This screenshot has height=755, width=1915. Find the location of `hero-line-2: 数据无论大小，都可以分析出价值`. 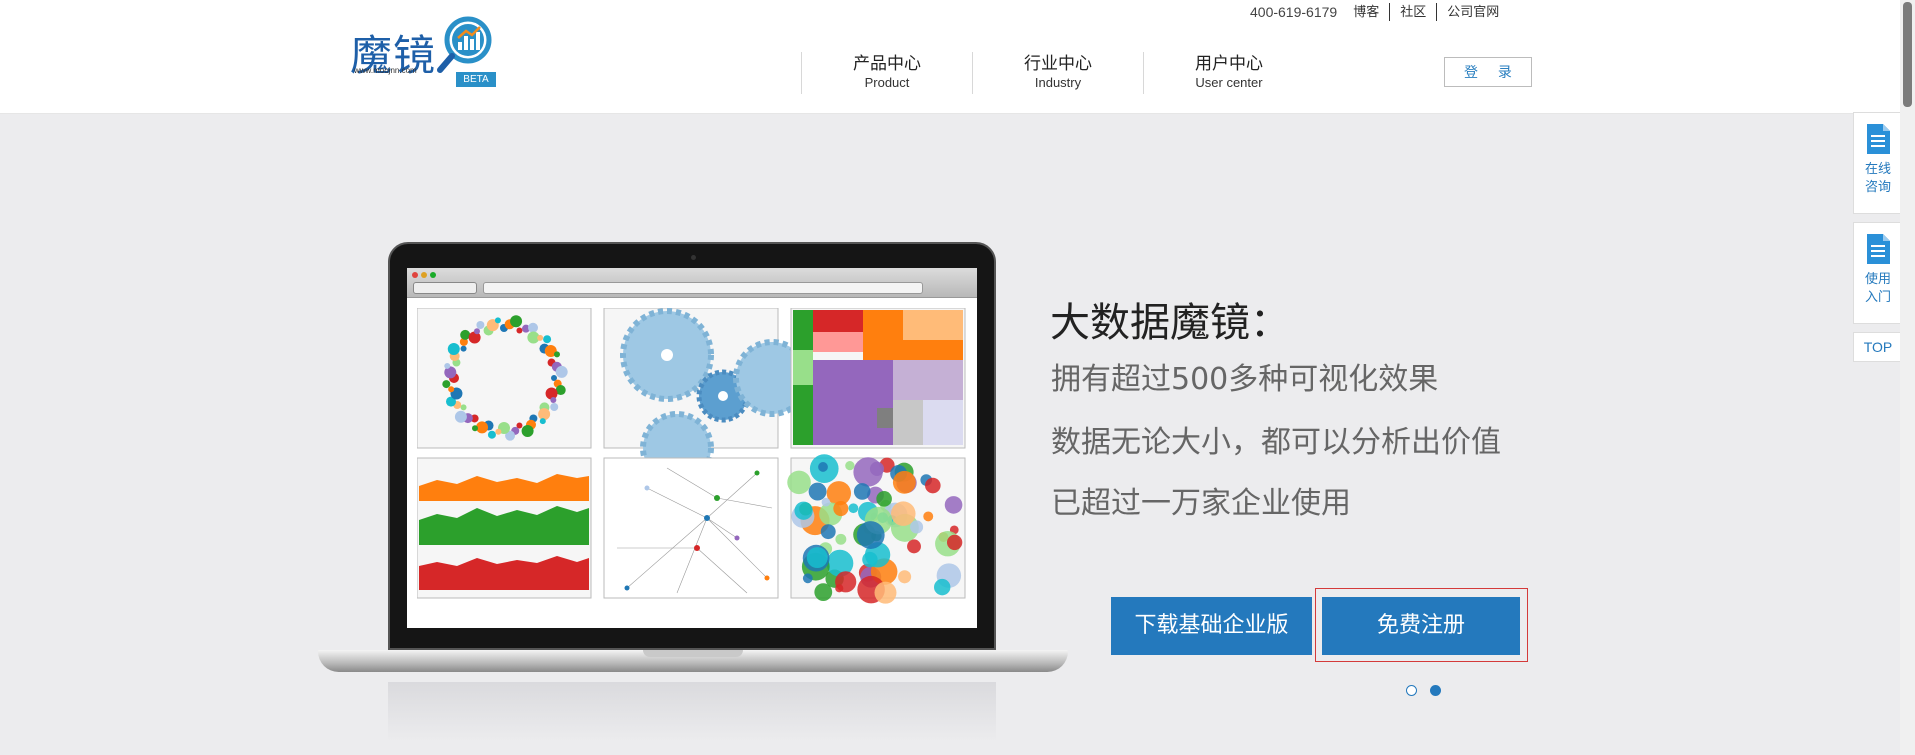

hero-line-2: 数据无论大小，都可以分析出价值 is located at coordinates (1276, 442).